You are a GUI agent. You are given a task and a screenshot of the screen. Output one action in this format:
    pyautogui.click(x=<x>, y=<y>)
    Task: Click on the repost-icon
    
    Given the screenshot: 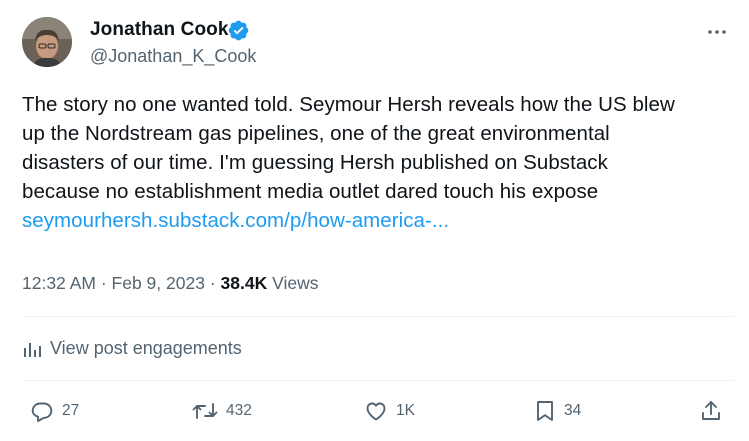 What is the action you would take?
    pyautogui.click(x=205, y=411)
    